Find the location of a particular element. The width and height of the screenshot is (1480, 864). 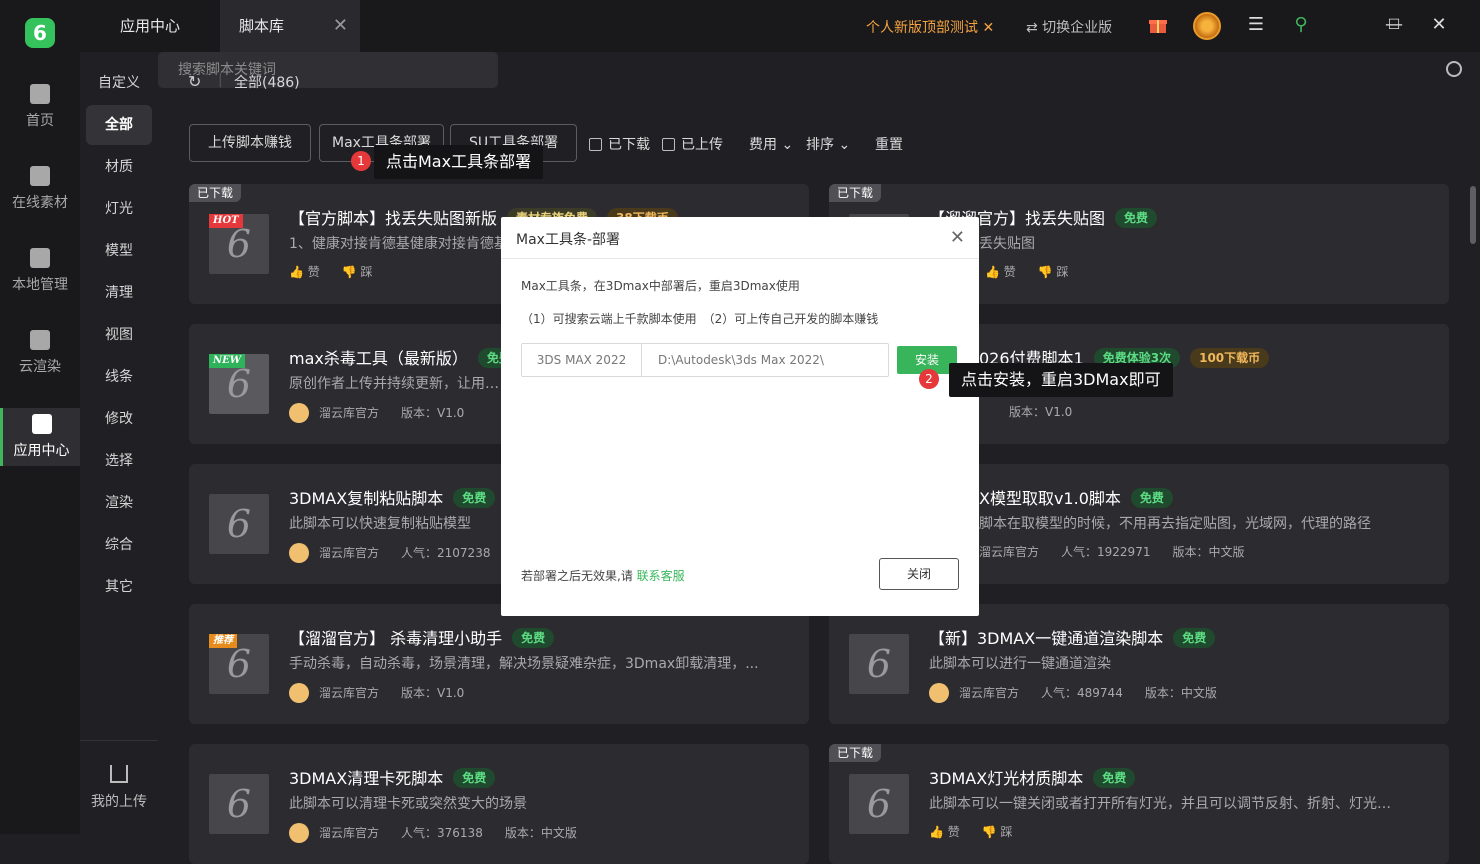

nav-local-manage: 本地管理 is located at coordinates (40, 280).